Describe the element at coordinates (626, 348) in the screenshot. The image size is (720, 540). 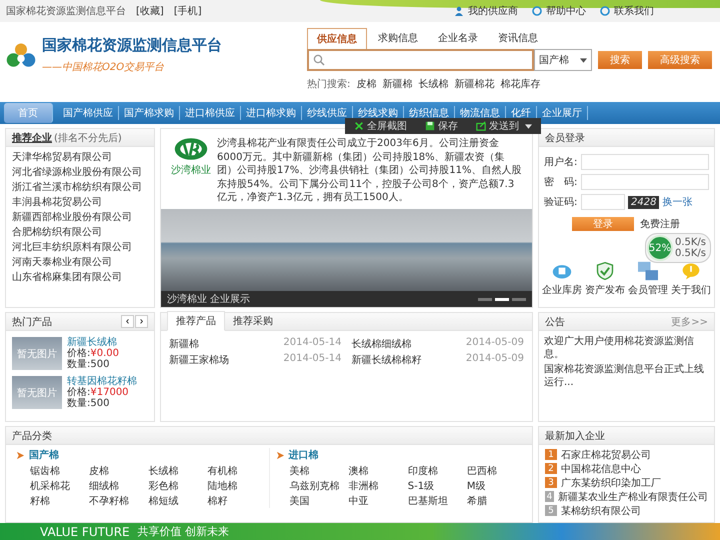
I see `notice-link: 欢迎广大用户使用棉花资源监测信息。` at that location.